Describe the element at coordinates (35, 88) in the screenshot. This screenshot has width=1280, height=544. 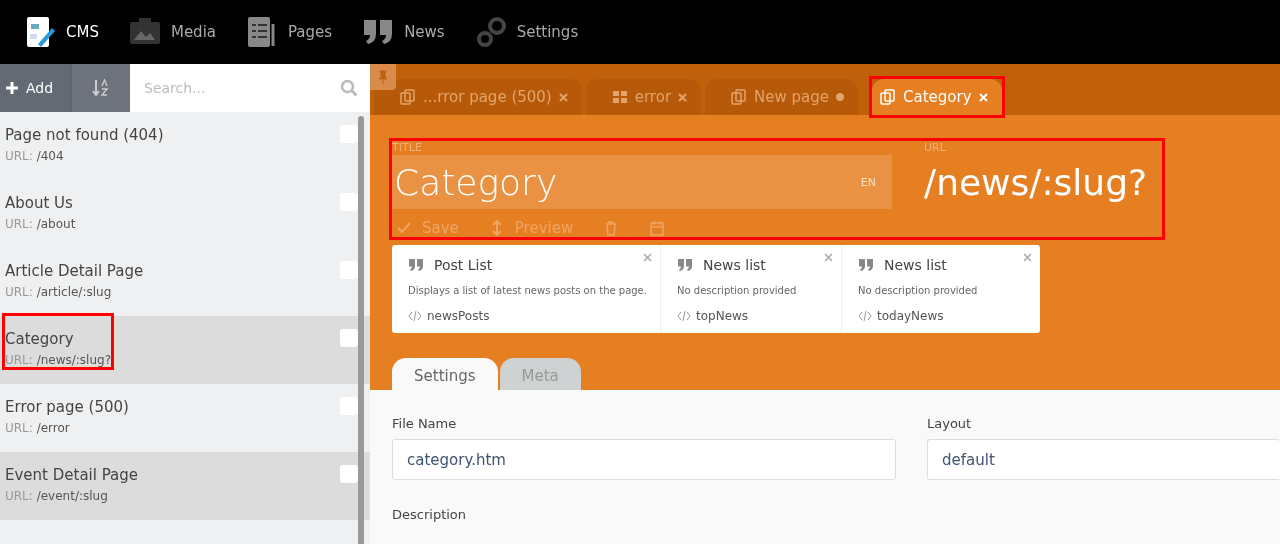
I see `add-button: Add` at that location.